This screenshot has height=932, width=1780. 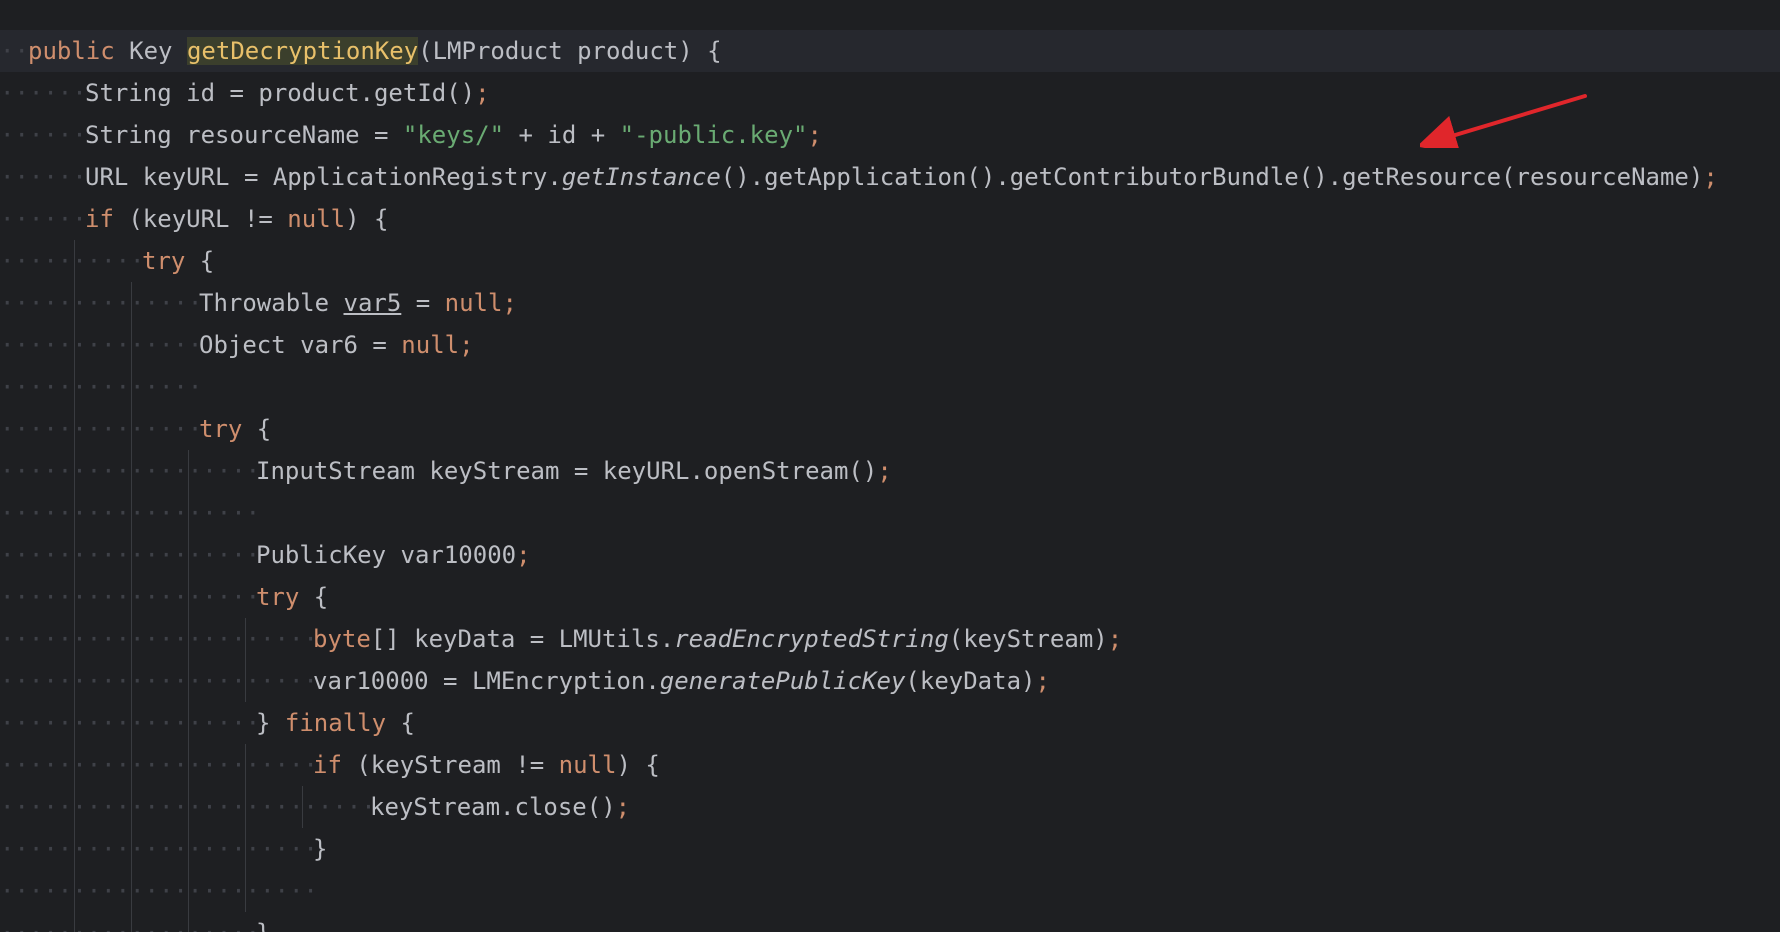 What do you see at coordinates (336, 345) in the screenshot?
I see `code-text: Object var6 = null;` at bounding box center [336, 345].